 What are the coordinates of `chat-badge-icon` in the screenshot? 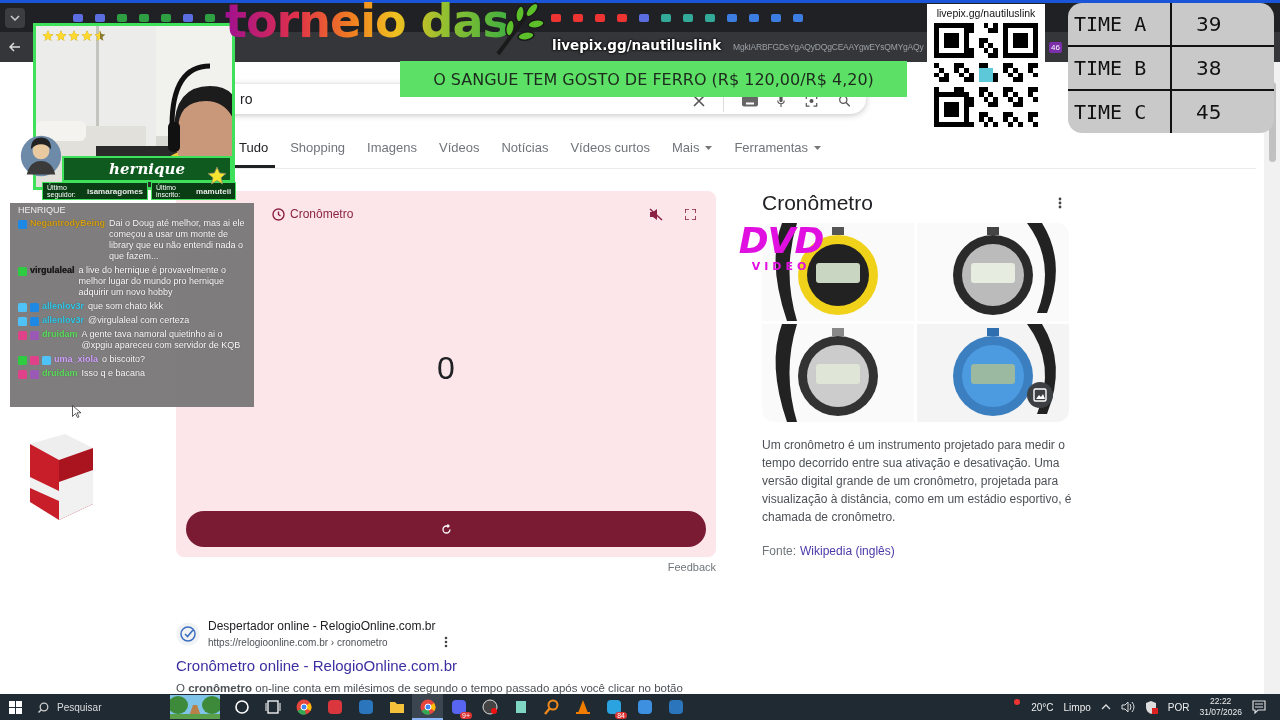 It's located at (22, 271).